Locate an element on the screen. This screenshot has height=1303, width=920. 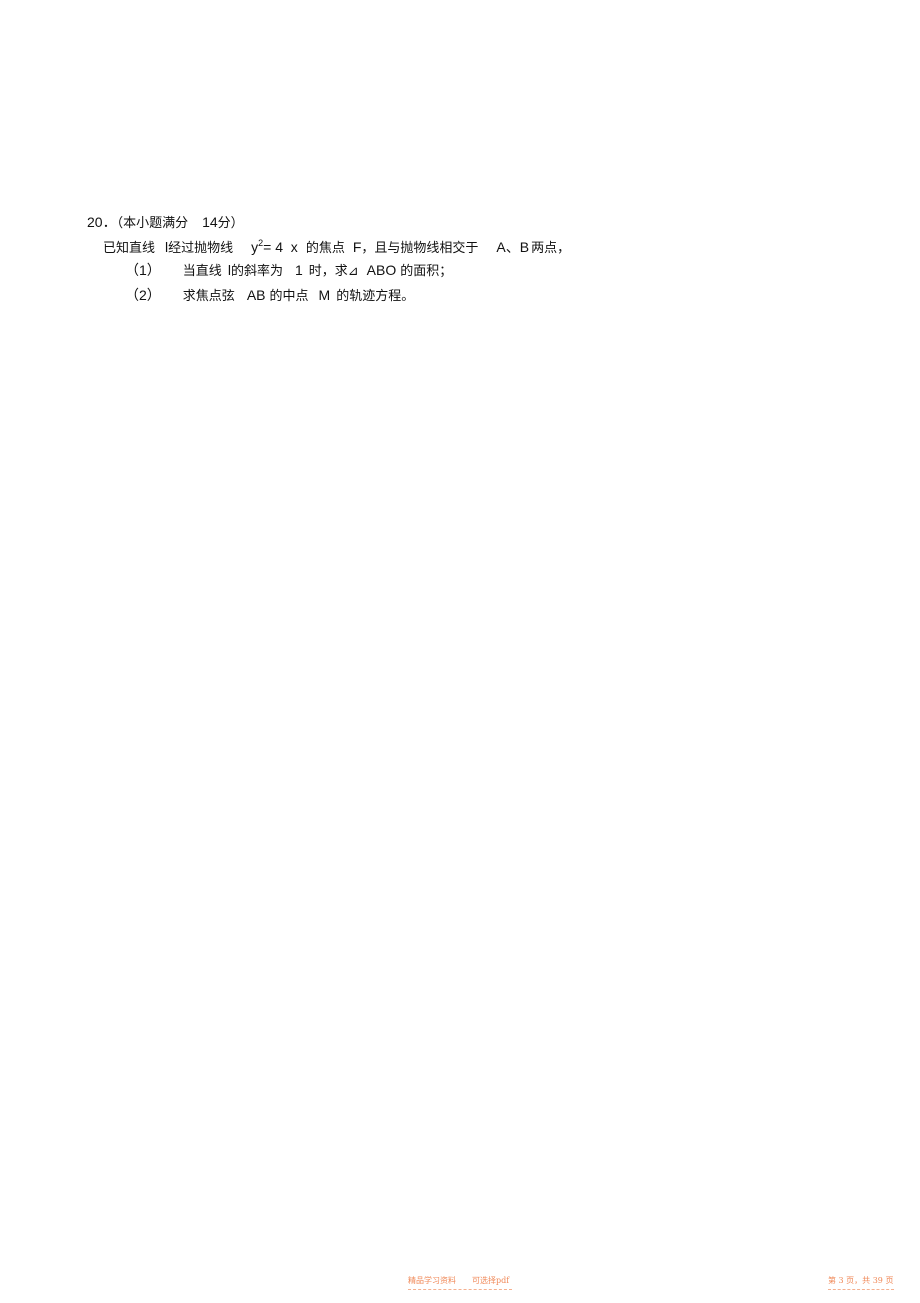
sub-text: 当直线 is located at coordinates (202, 271).